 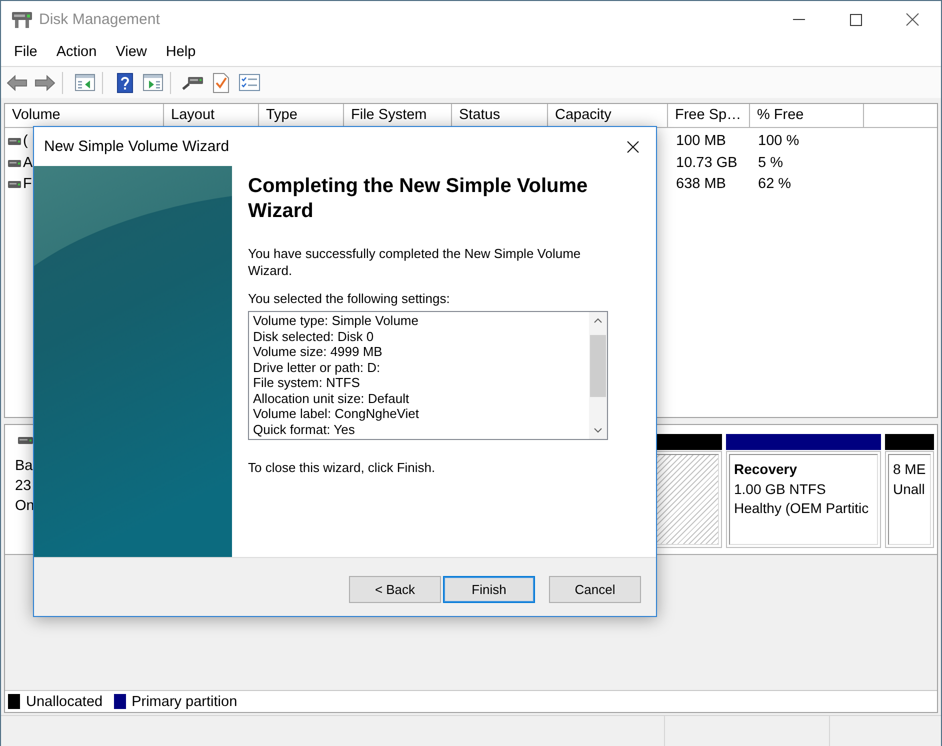 What do you see at coordinates (28, 163) in the screenshot?
I see `table-cell-text: A` at bounding box center [28, 163].